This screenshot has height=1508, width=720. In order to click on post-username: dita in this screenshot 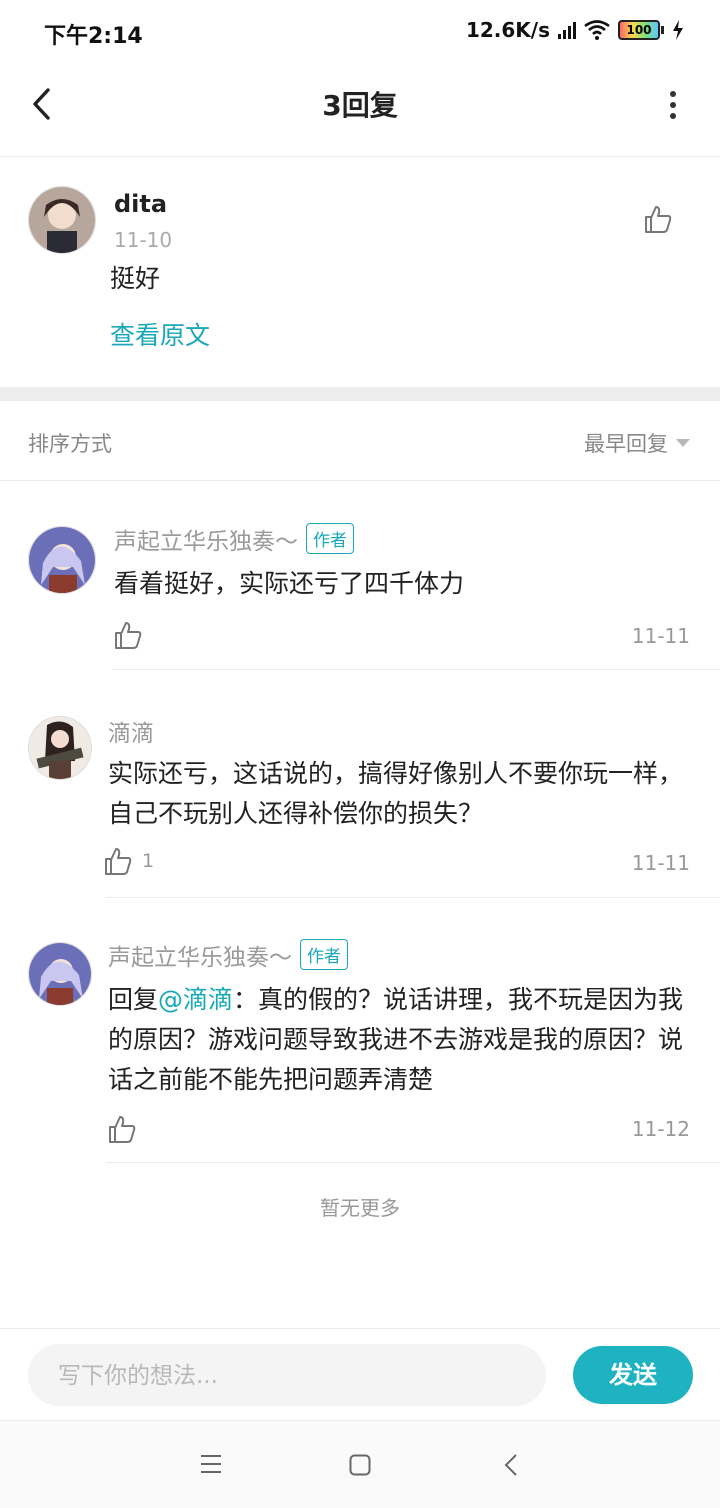, I will do `click(140, 204)`.